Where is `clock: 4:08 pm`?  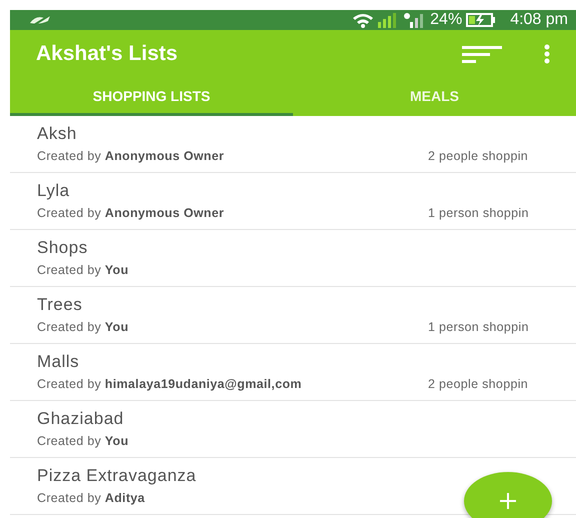
clock: 4:08 pm is located at coordinates (539, 20).